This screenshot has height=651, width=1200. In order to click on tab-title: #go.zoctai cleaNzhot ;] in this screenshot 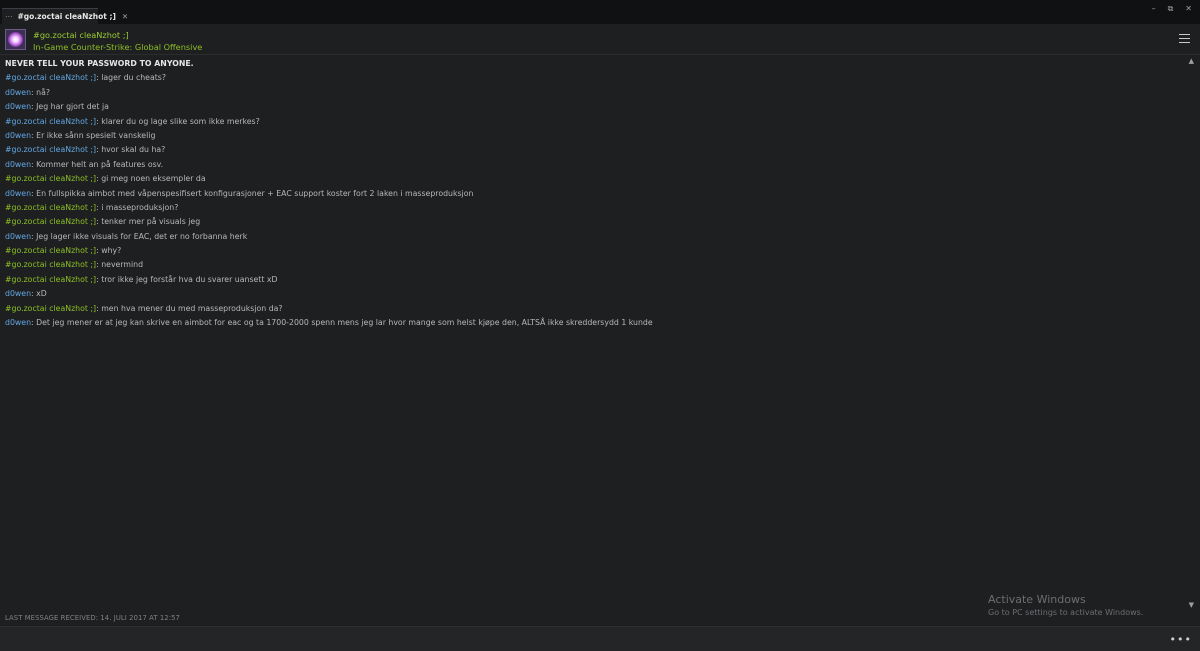, I will do `click(66, 16)`.